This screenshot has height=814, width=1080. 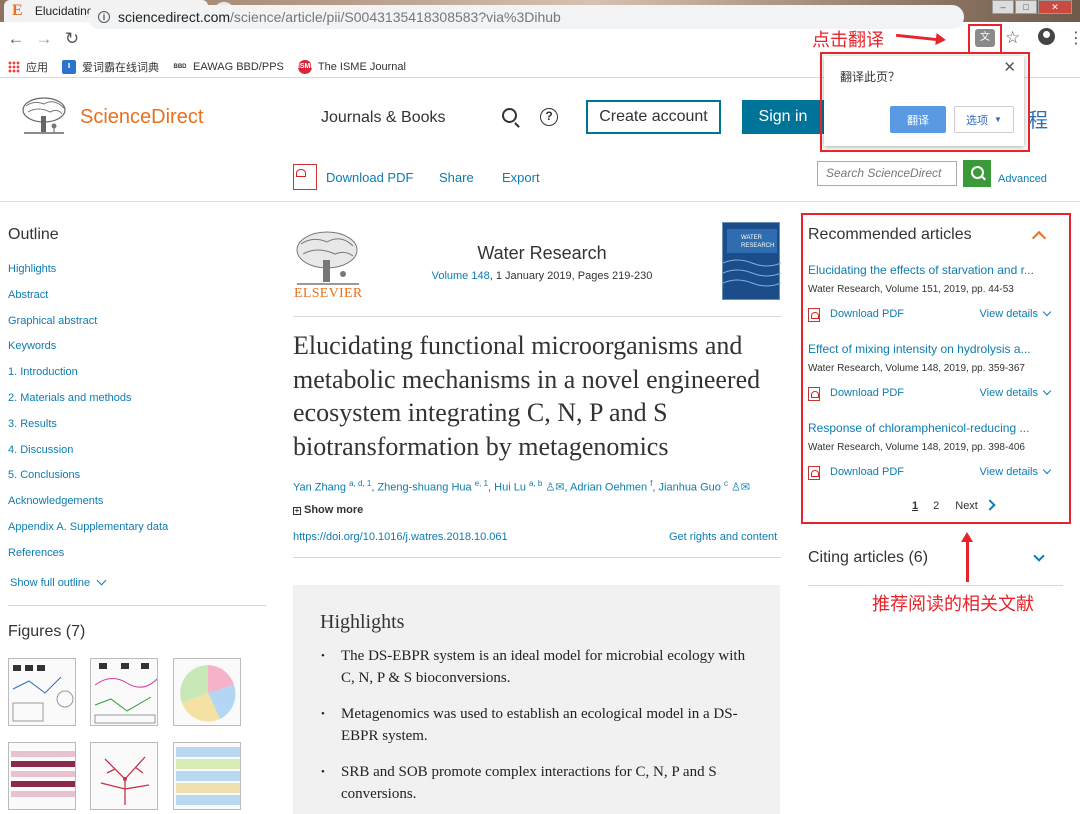 What do you see at coordinates (1038, 118) in the screenshot?
I see `institution-logo: 程` at bounding box center [1038, 118].